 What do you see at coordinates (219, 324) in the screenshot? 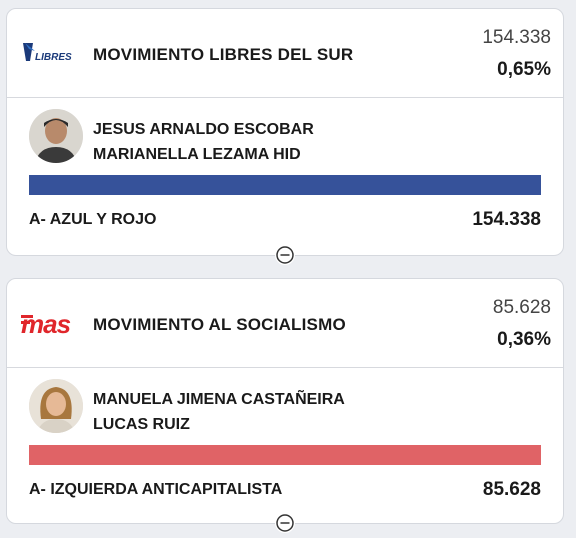
I see `party-name: MOVIMIENTO AL SOCIALISMO` at bounding box center [219, 324].